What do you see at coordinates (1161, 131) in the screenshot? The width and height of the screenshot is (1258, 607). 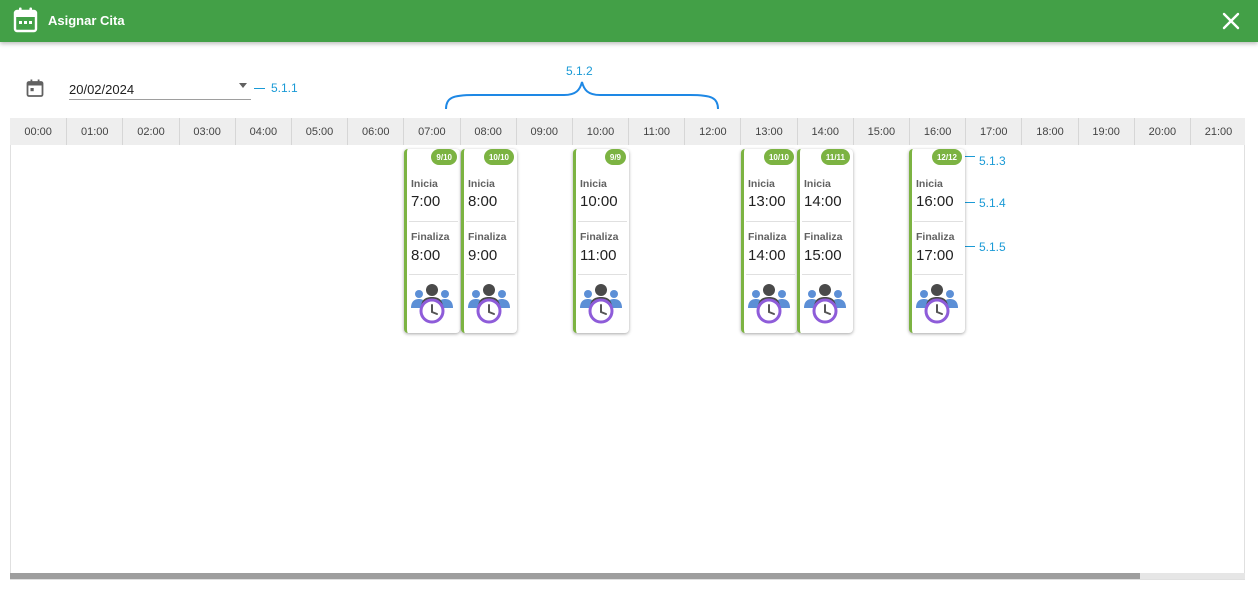 I see `hour-label: 20:00` at bounding box center [1161, 131].